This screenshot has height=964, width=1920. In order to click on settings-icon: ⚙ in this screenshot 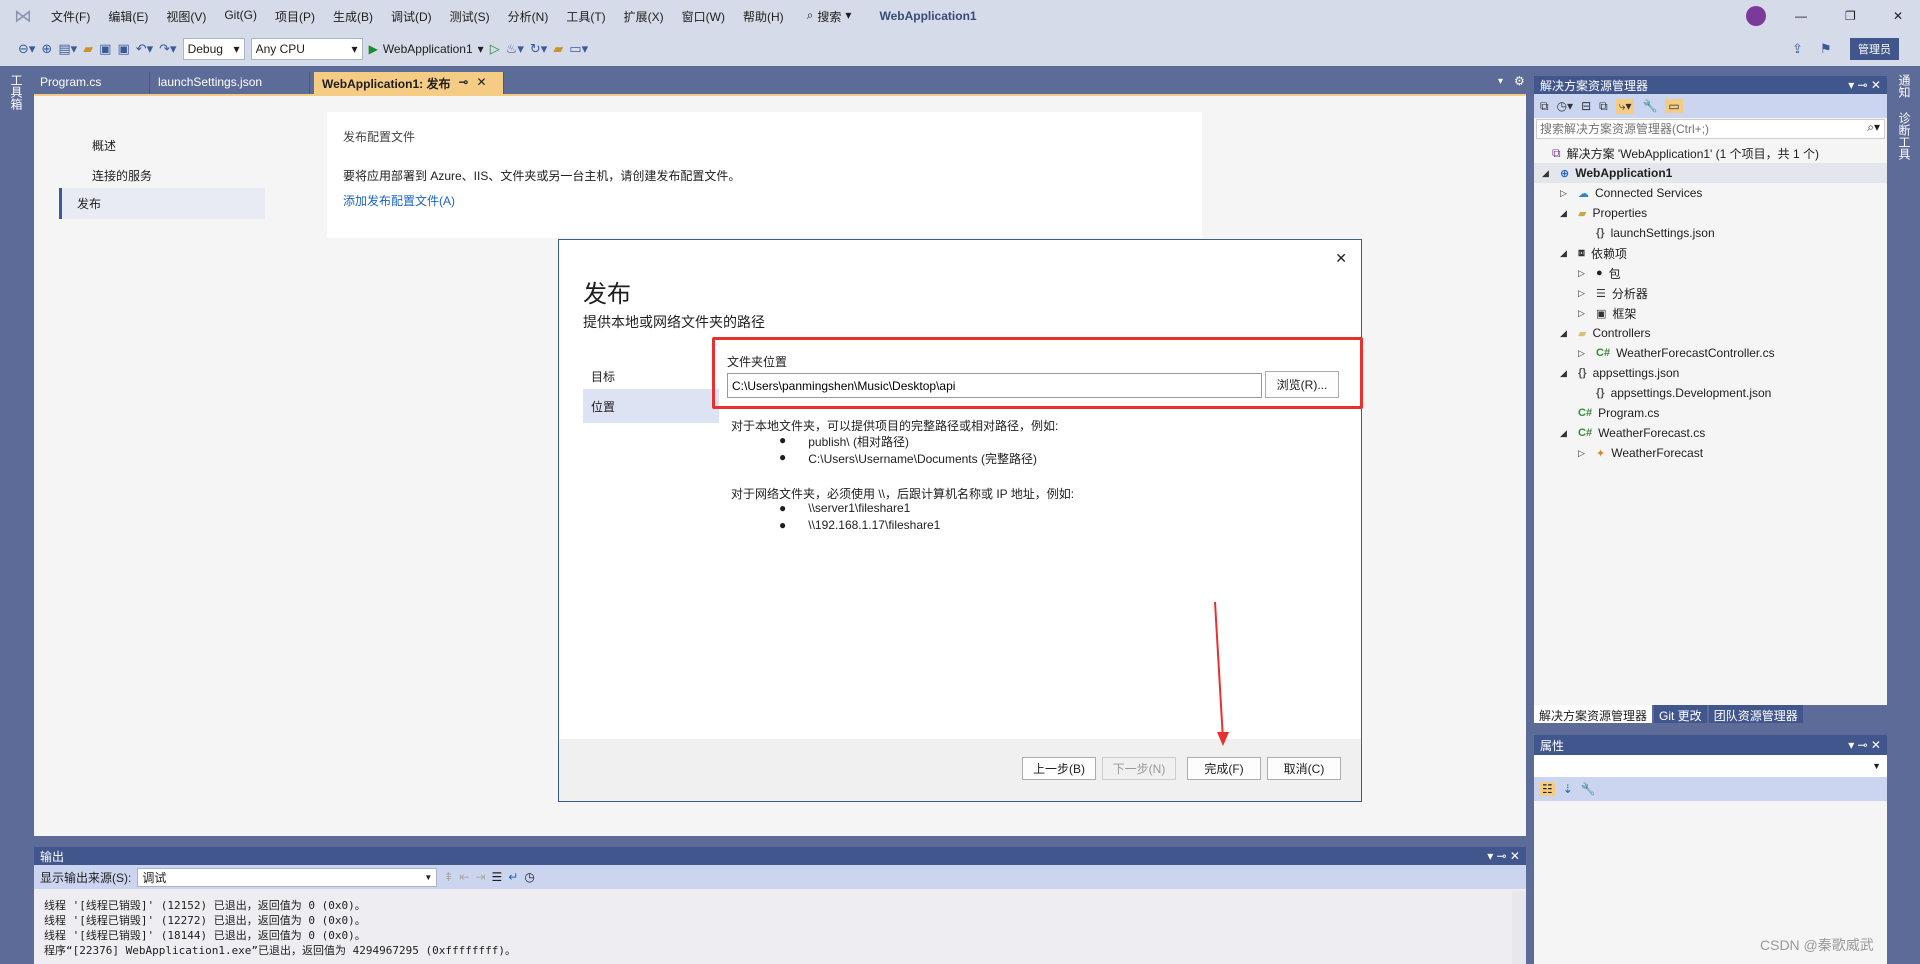, I will do `click(1519, 81)`.